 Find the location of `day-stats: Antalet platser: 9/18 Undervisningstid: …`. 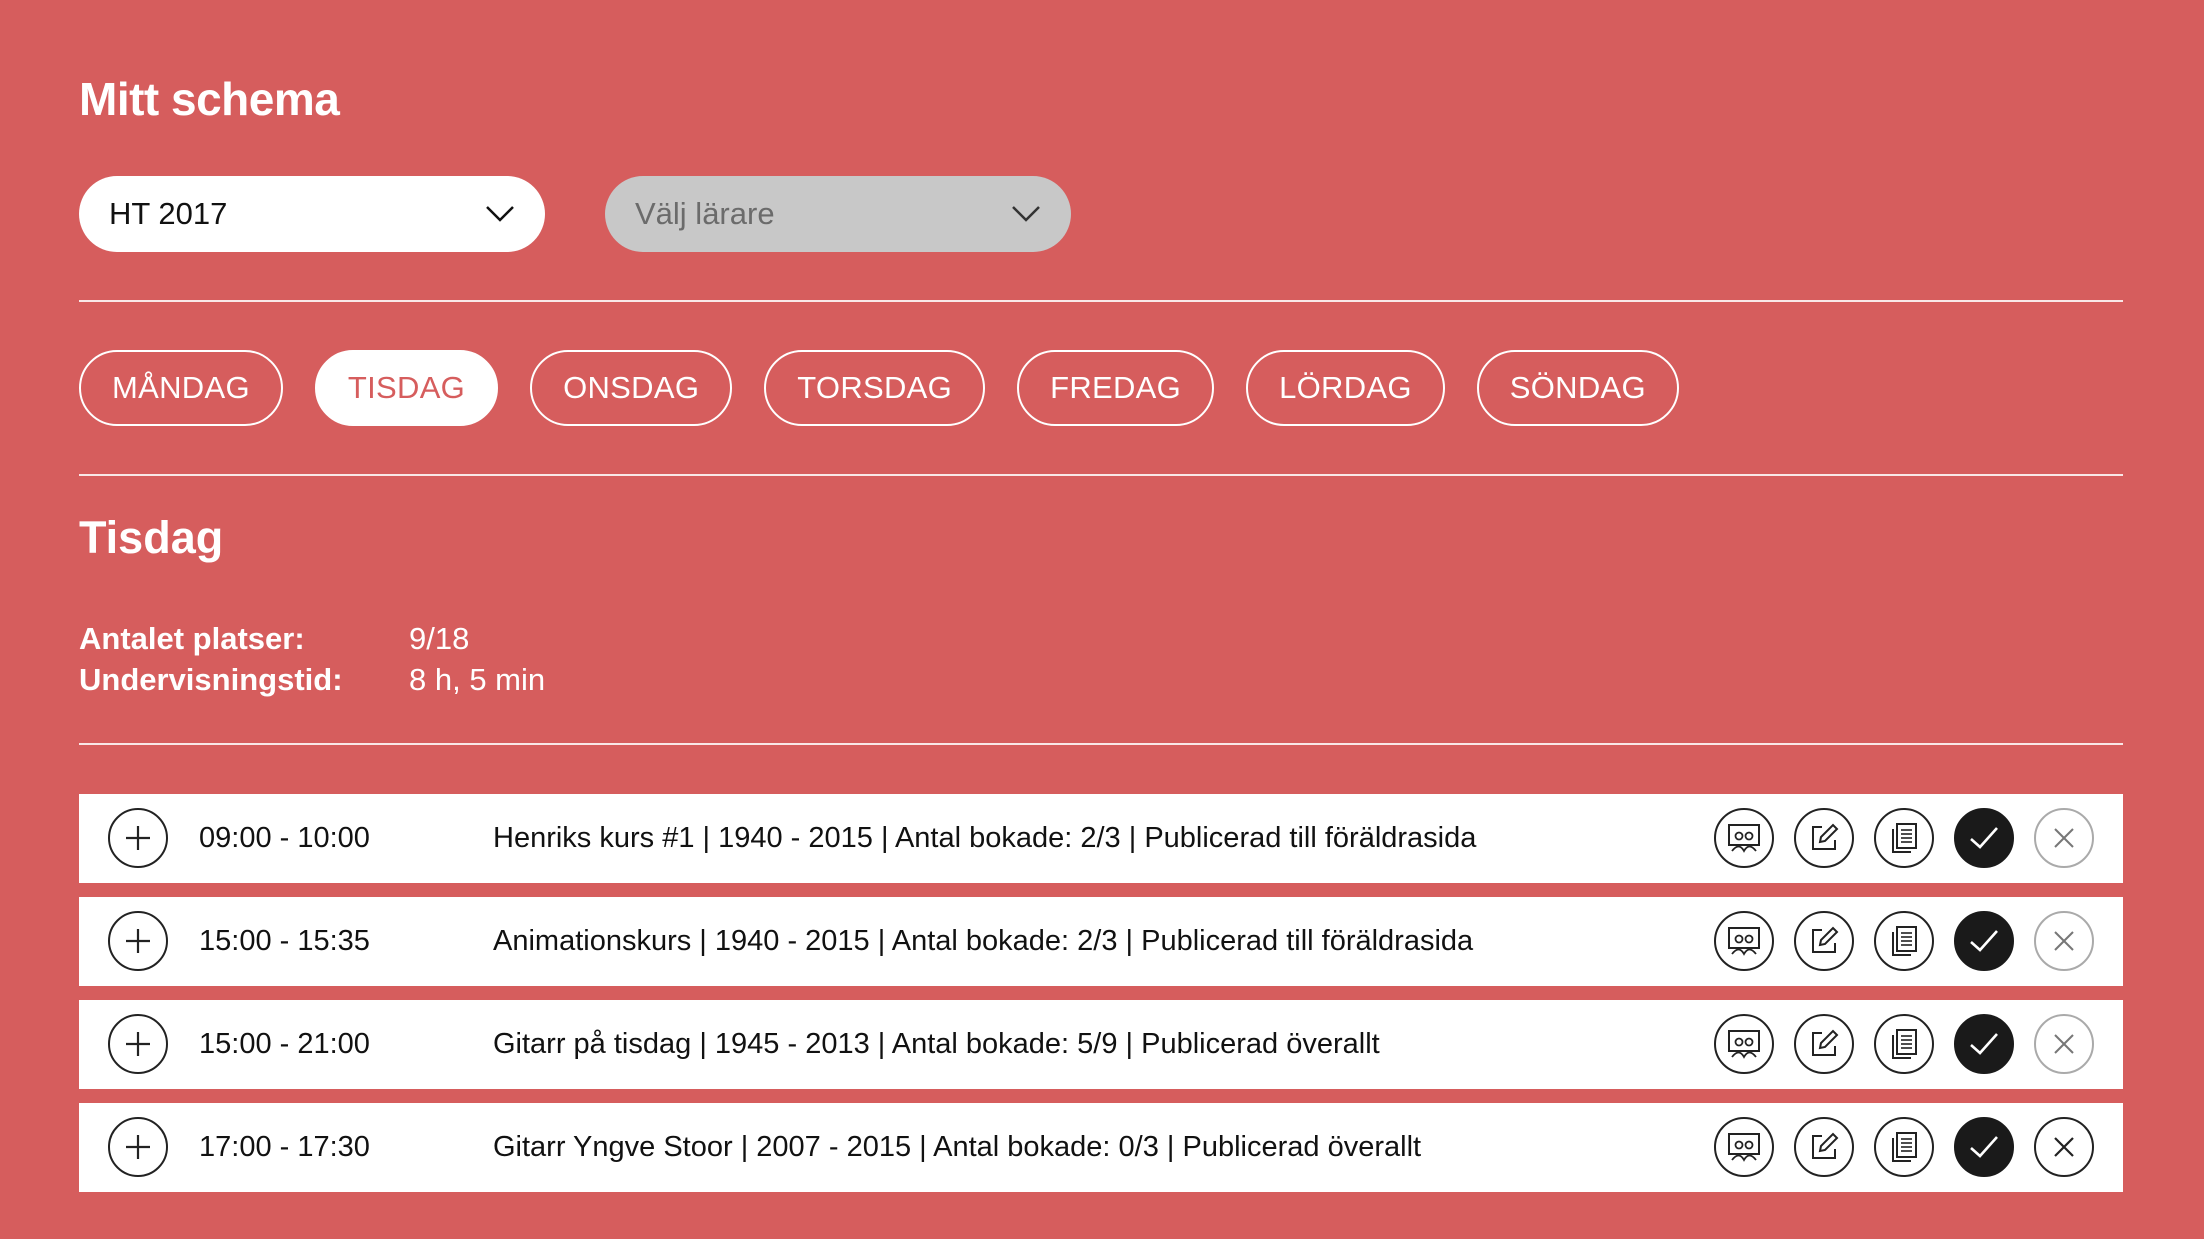

day-stats: Antalet platser: 9/18 Undervisningstid: … is located at coordinates (312, 659).